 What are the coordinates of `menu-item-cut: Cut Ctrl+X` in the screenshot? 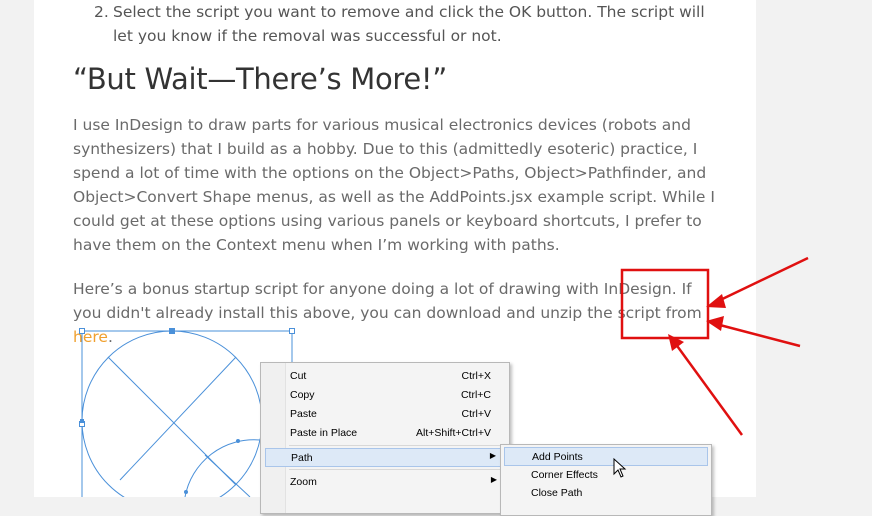 It's located at (385, 376).